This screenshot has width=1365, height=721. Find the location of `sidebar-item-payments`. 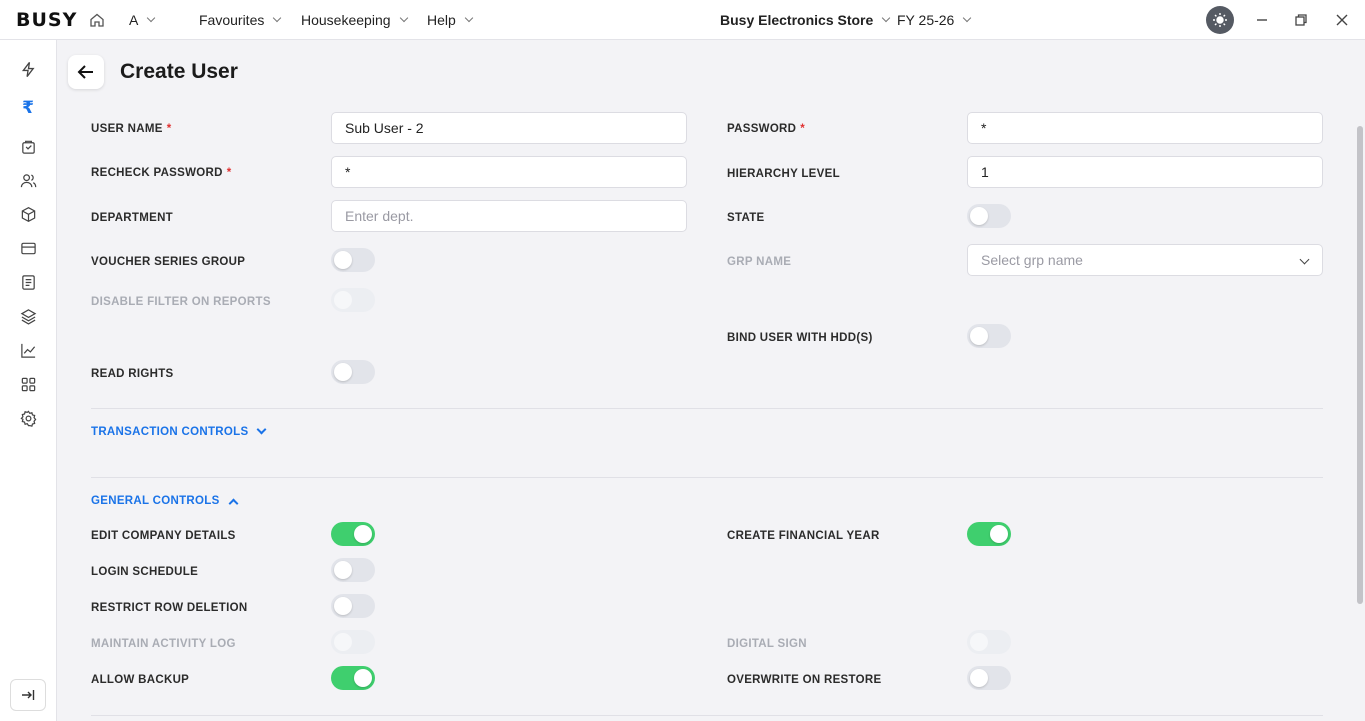

sidebar-item-payments is located at coordinates (28, 248).